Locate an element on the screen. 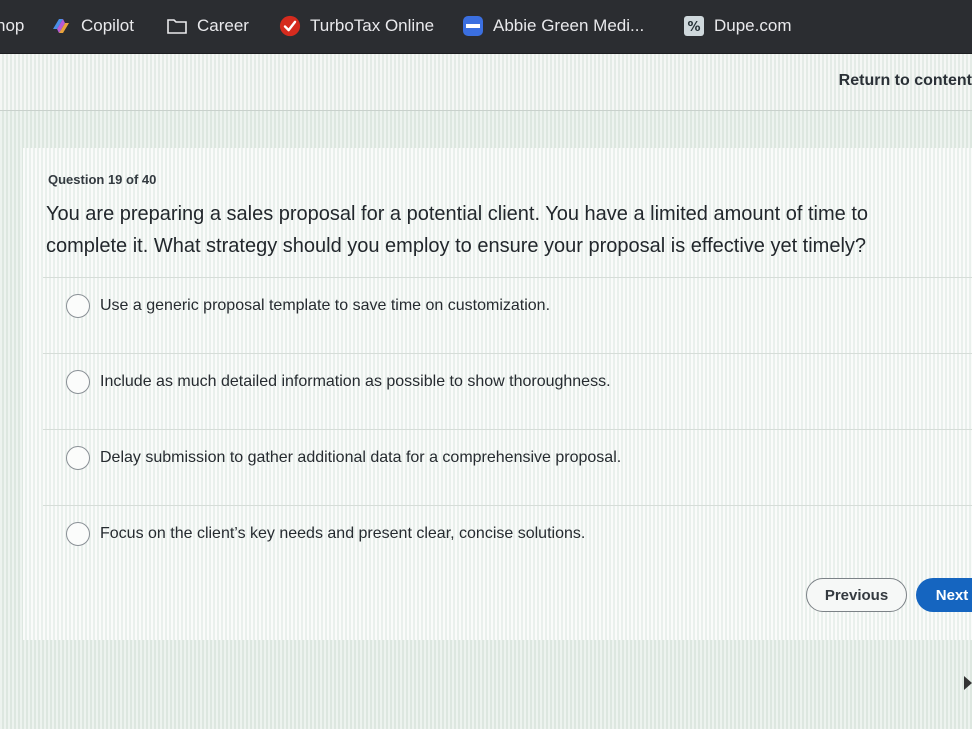 Image resolution: width=972 pixels, height=729 pixels. question-counter: Question 19 of 40 is located at coordinates (102, 179).